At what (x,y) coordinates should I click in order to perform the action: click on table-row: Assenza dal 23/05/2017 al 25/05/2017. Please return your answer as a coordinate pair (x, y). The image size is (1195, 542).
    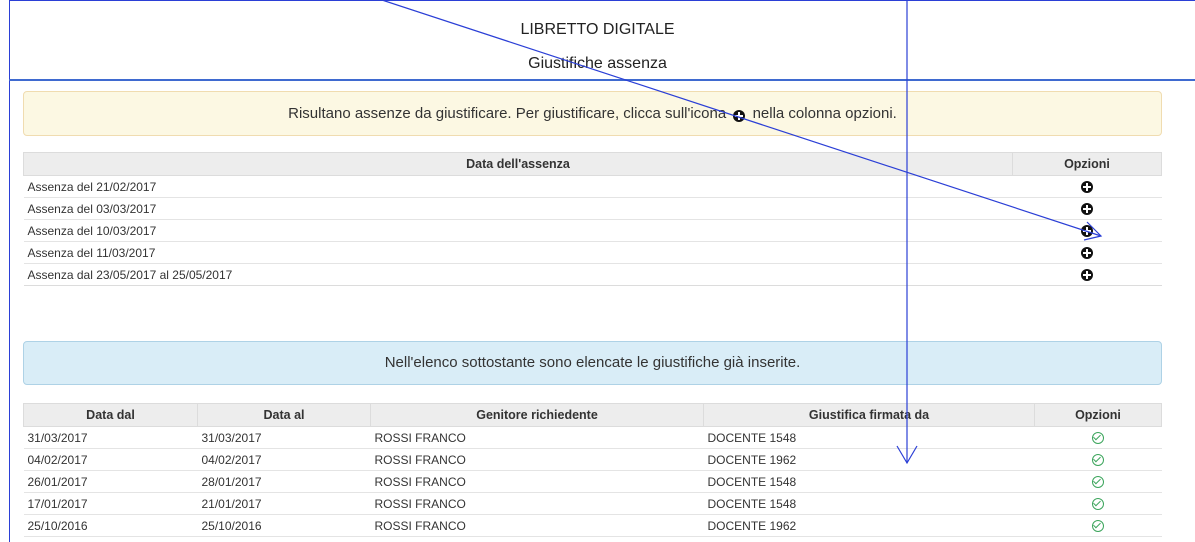
    Looking at the image, I should click on (592, 274).